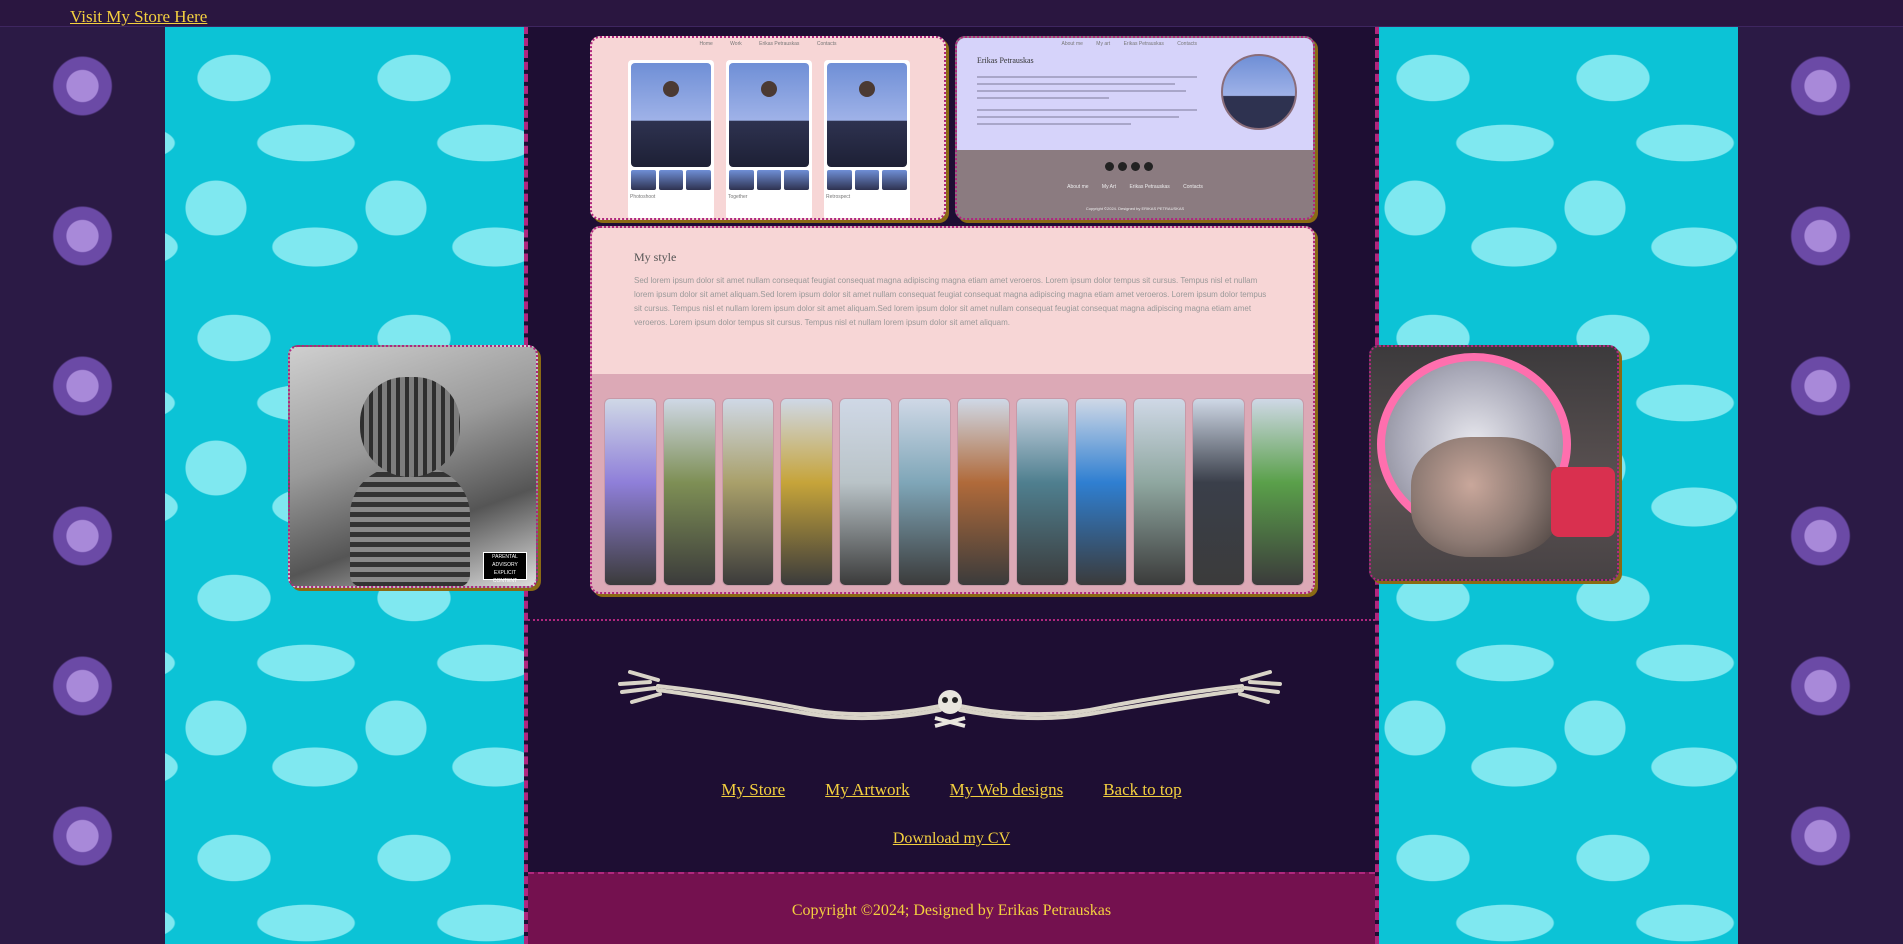  What do you see at coordinates (82, 485) in the screenshot?
I see `left-roses-decoration` at bounding box center [82, 485].